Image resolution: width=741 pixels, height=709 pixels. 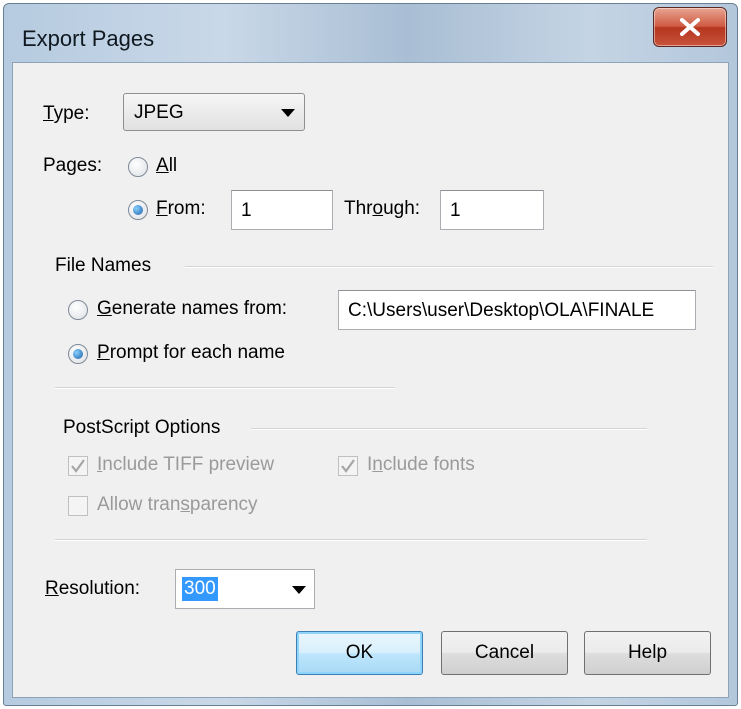 What do you see at coordinates (138, 167) in the screenshot?
I see `all-radio` at bounding box center [138, 167].